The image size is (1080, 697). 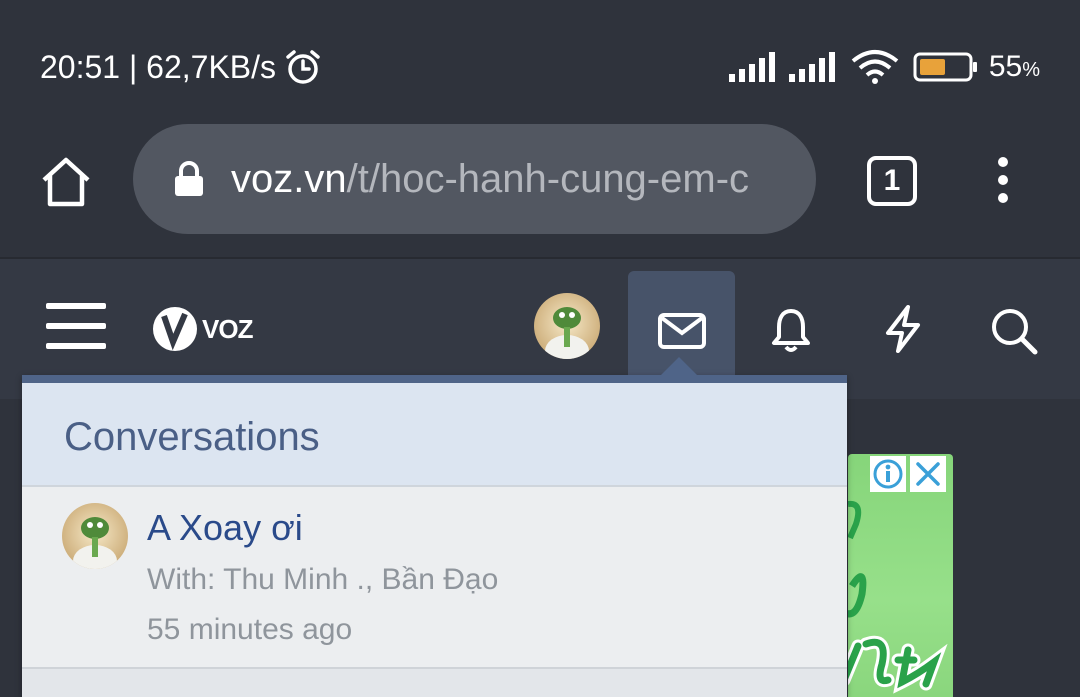 I want to click on tab-count: 1, so click(x=892, y=180).